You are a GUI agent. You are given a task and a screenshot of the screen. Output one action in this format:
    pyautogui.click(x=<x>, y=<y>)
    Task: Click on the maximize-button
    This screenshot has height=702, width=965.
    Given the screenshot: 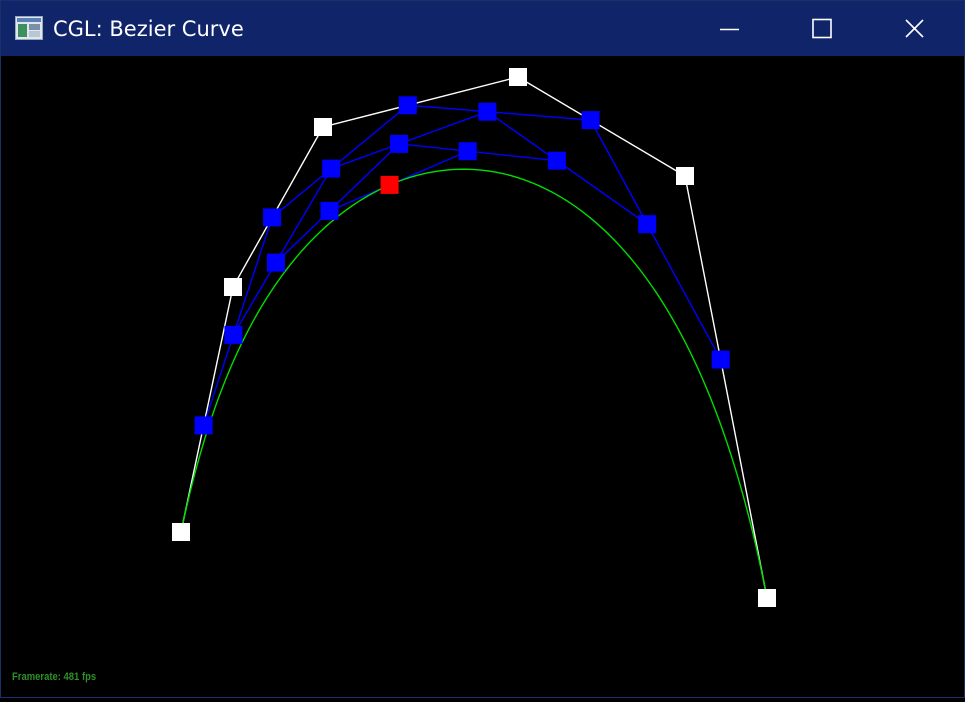 What is the action you would take?
    pyautogui.click(x=822, y=28)
    